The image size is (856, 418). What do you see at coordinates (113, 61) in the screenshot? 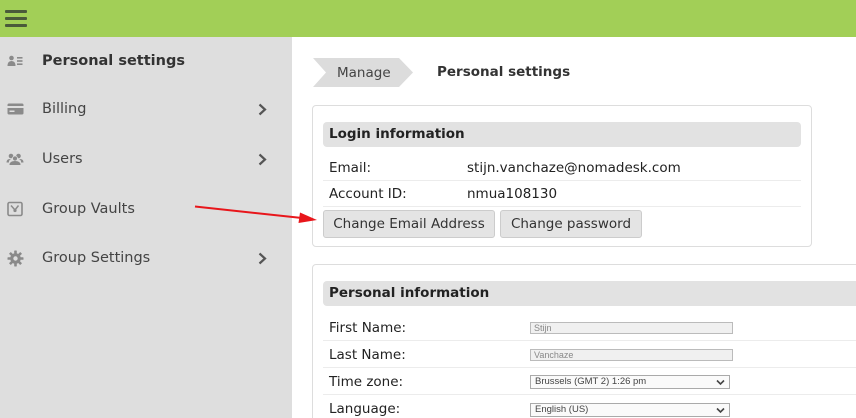
I see `sidebar-item-label: Personal settings` at bounding box center [113, 61].